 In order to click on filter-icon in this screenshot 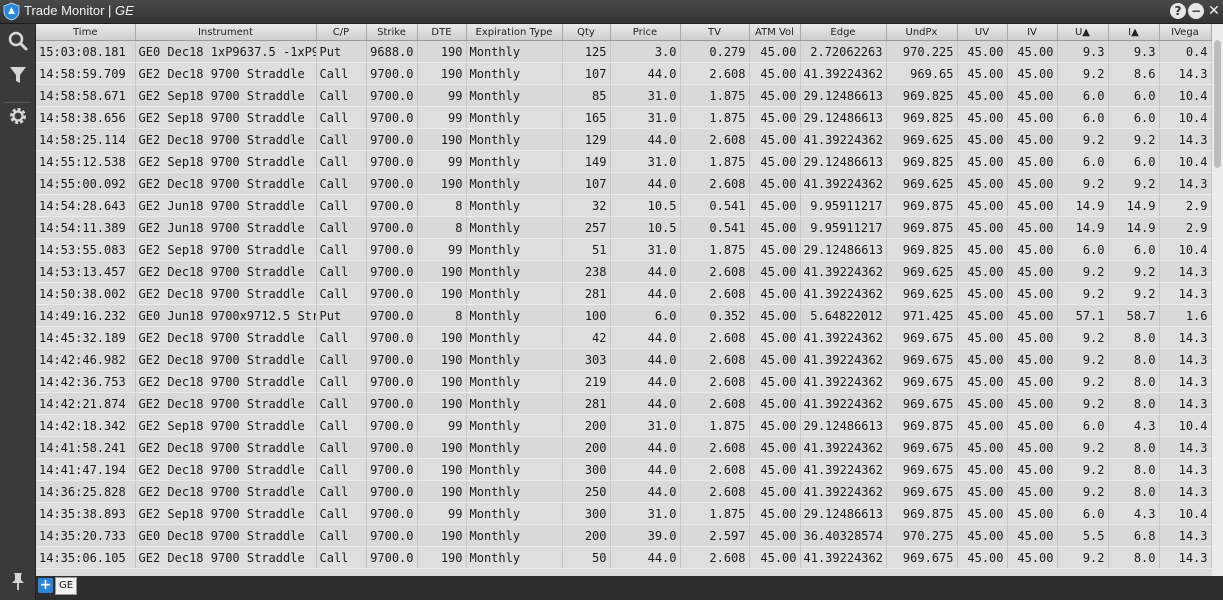, I will do `click(18, 75)`.